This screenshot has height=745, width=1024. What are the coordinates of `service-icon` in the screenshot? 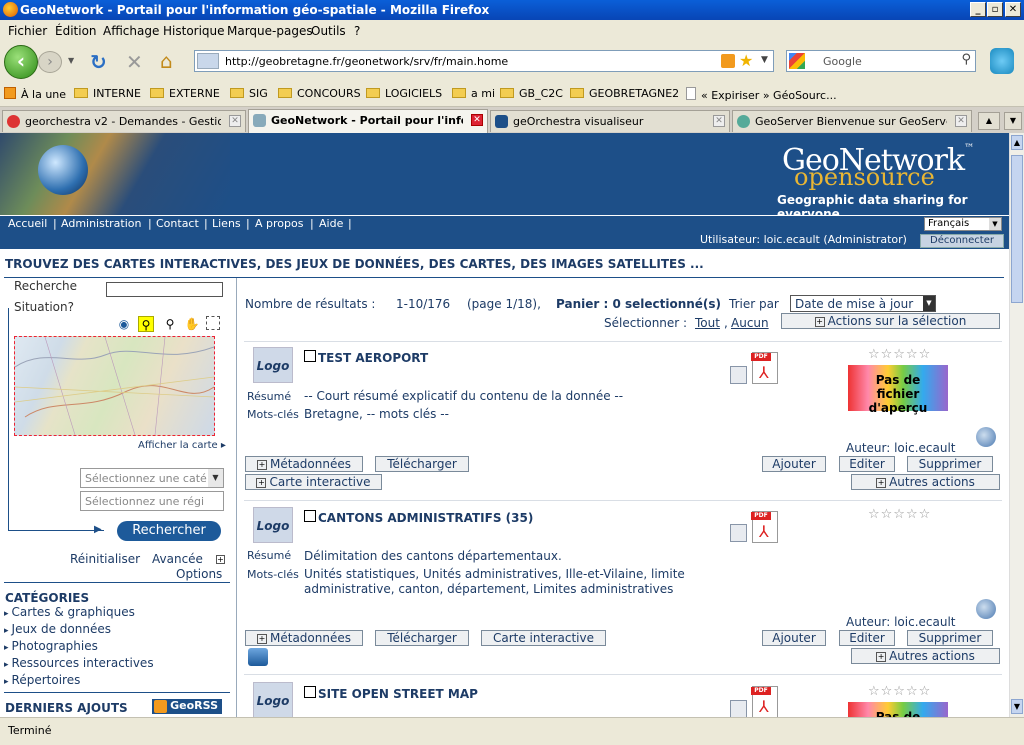 It's located at (258, 657).